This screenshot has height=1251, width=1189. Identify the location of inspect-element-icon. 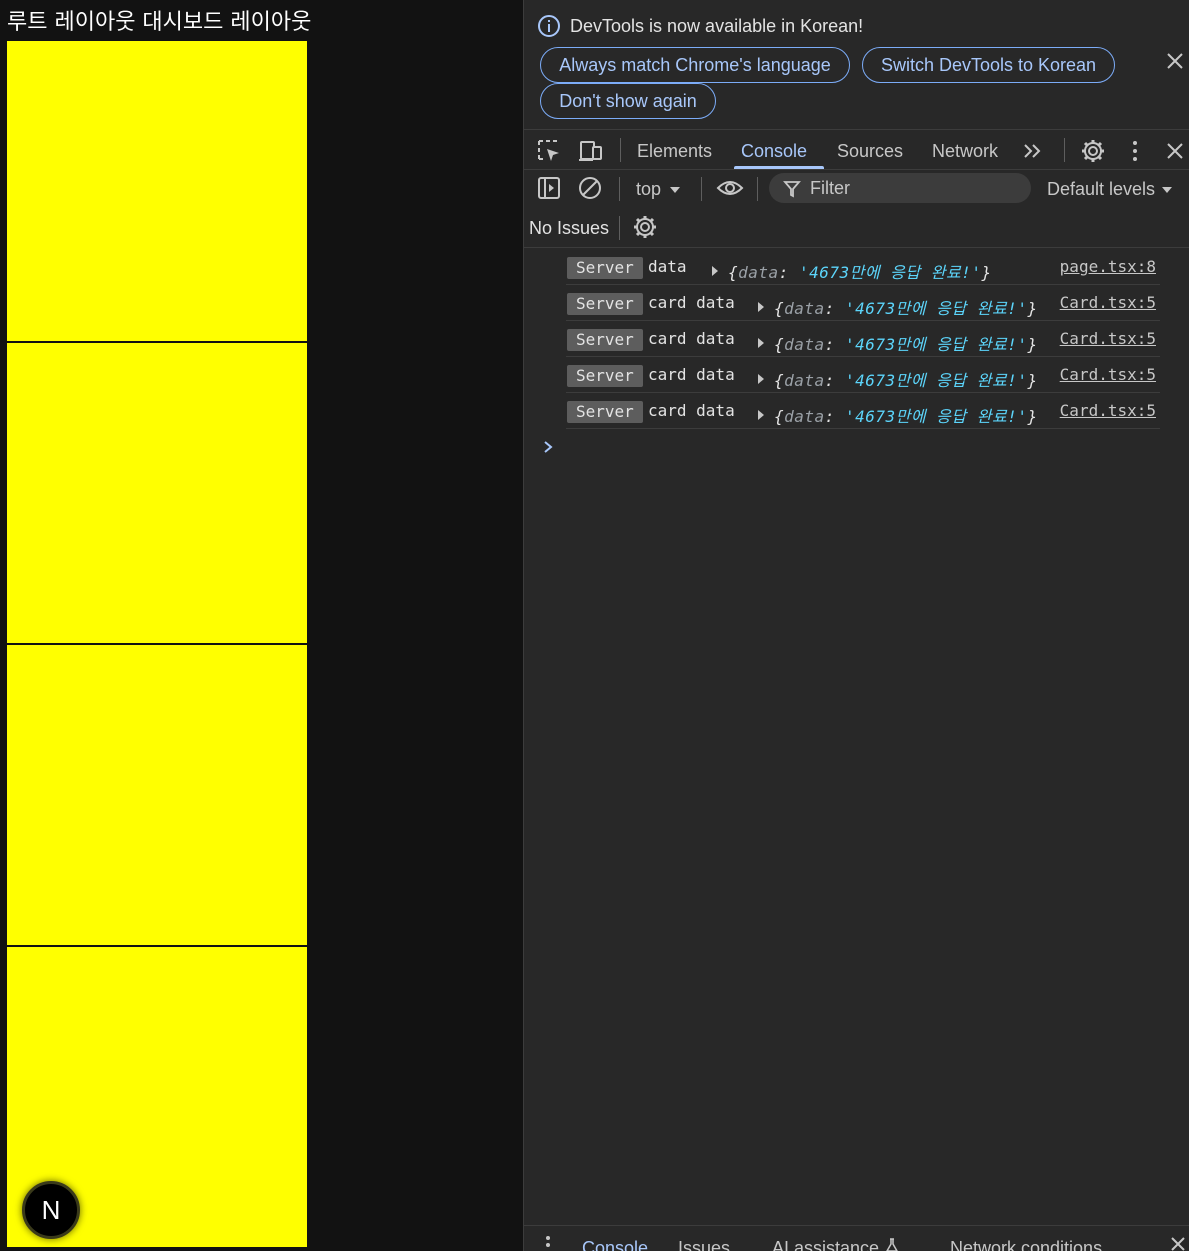
(549, 151).